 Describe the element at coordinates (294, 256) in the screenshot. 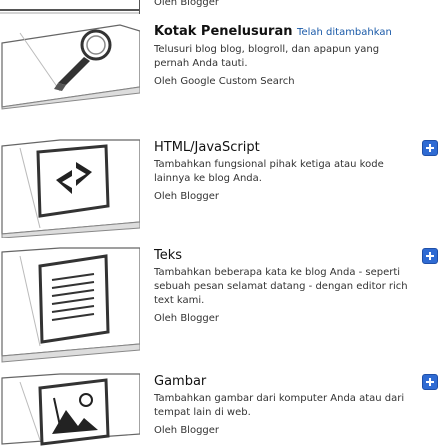

I see `gadget-title: Teks` at that location.